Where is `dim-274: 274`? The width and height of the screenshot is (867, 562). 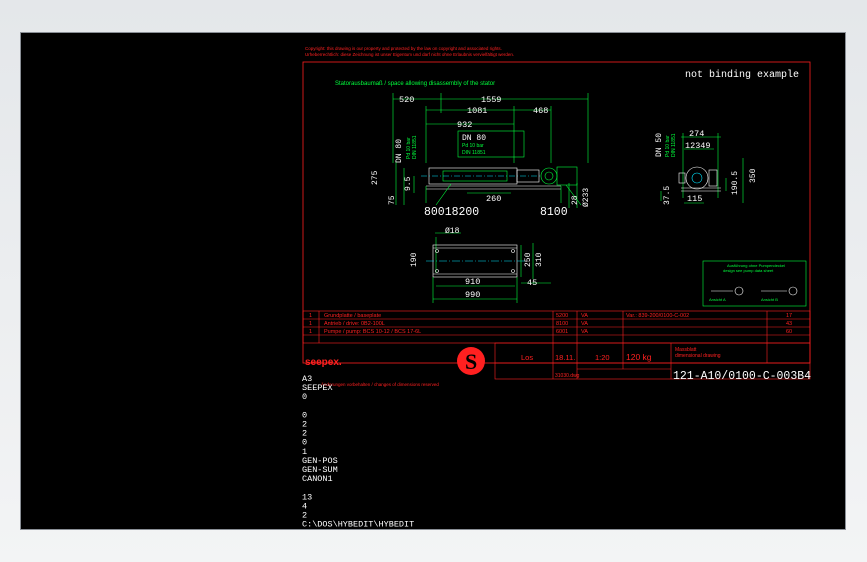
dim-274: 274 is located at coordinates (696, 134).